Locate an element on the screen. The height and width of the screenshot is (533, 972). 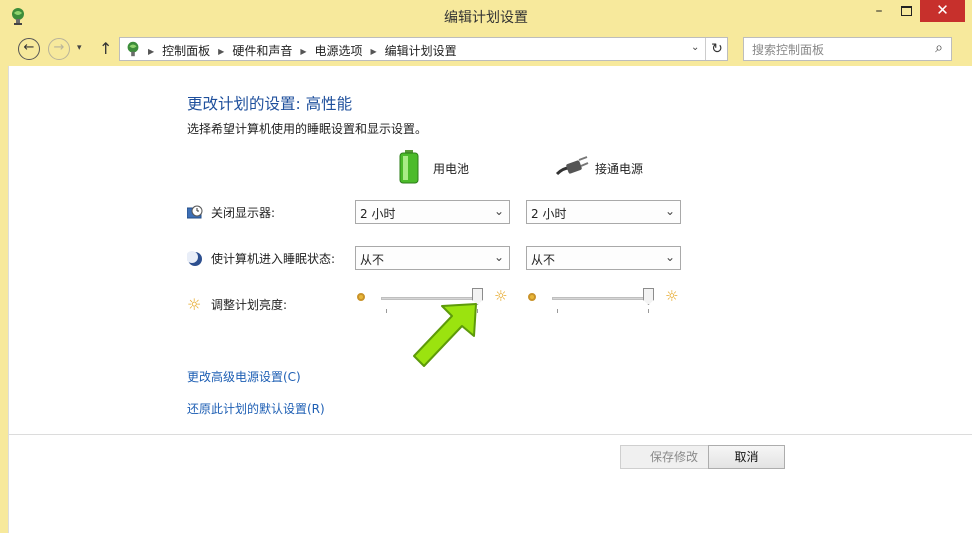
brightness-setting-row: ☼ 调整计划亮度: is located at coordinates (237, 304).